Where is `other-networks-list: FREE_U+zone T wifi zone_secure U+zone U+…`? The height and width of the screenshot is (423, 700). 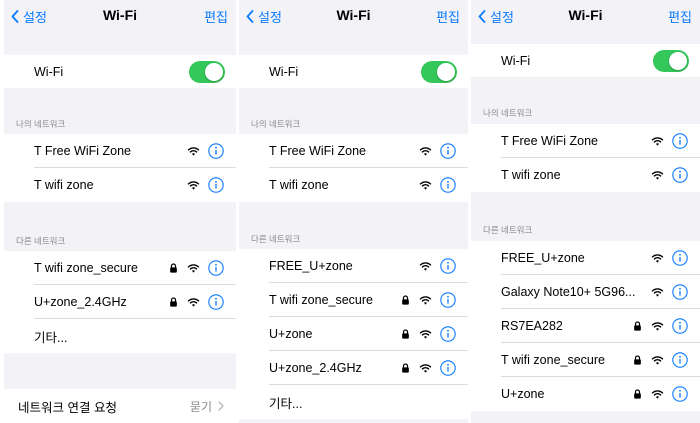 other-networks-list: FREE_U+zone T wifi zone_secure U+zone U+… is located at coordinates (353, 334).